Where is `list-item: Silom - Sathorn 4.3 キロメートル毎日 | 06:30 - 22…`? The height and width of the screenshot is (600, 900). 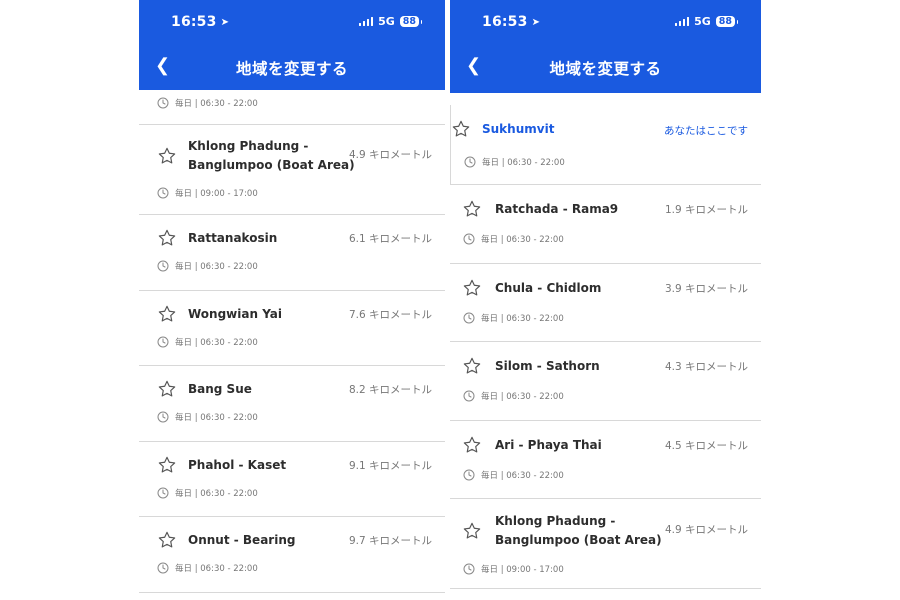
list-item: Silom - Sathorn 4.3 キロメートル毎日 | 06:30 - 22… is located at coordinates (605, 381).